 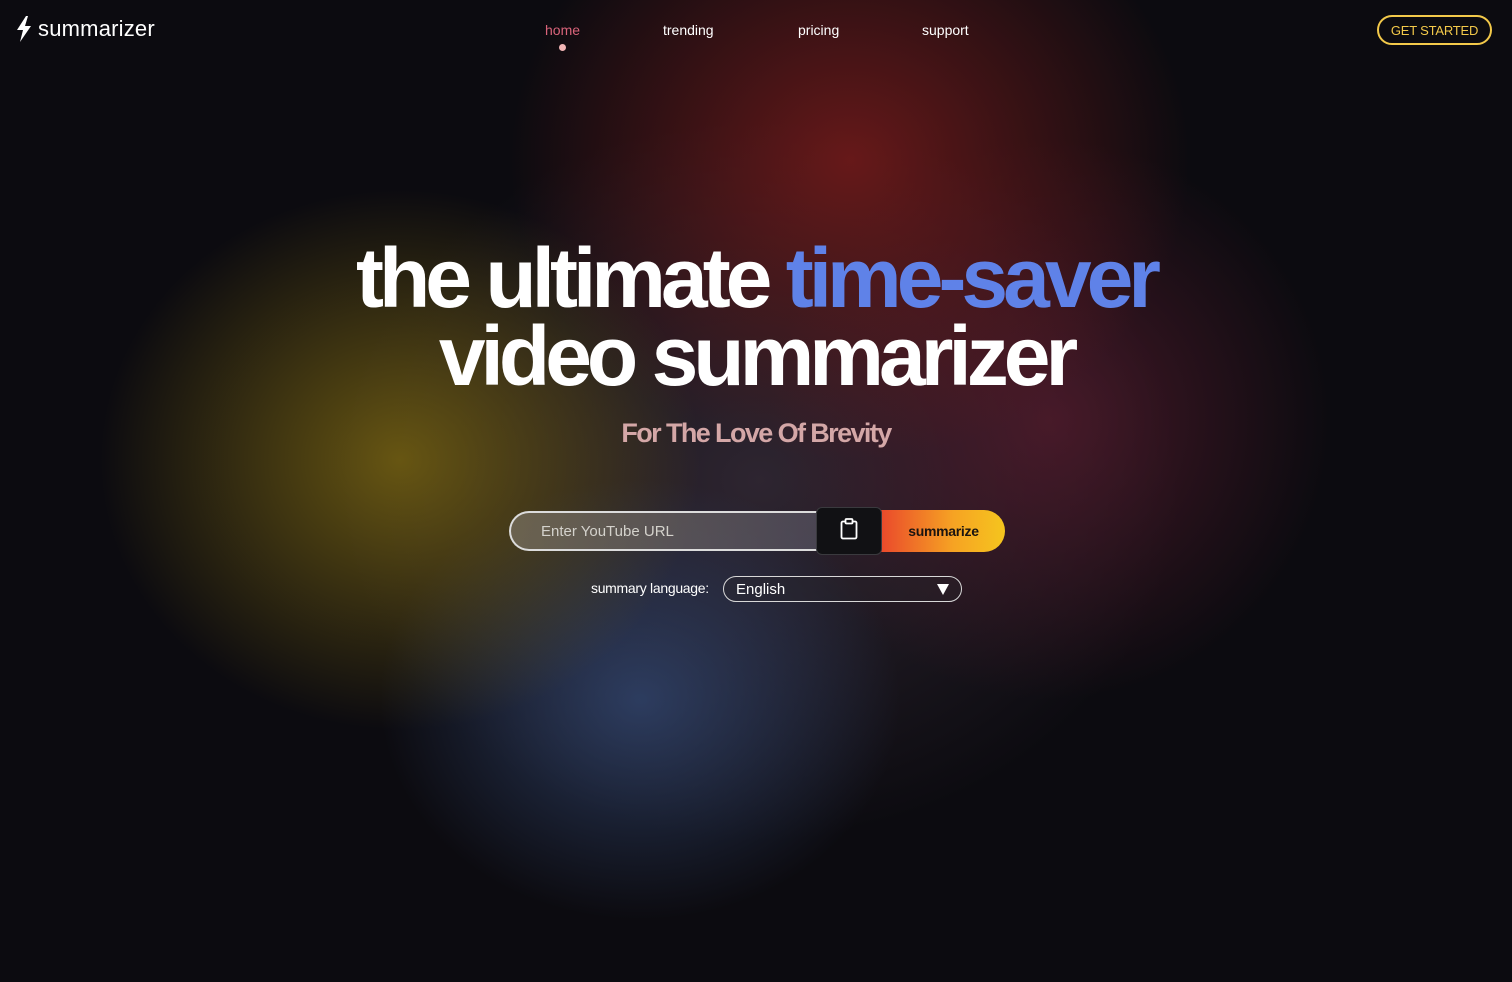 I want to click on nav-trending-label: trending, so click(x=688, y=30).